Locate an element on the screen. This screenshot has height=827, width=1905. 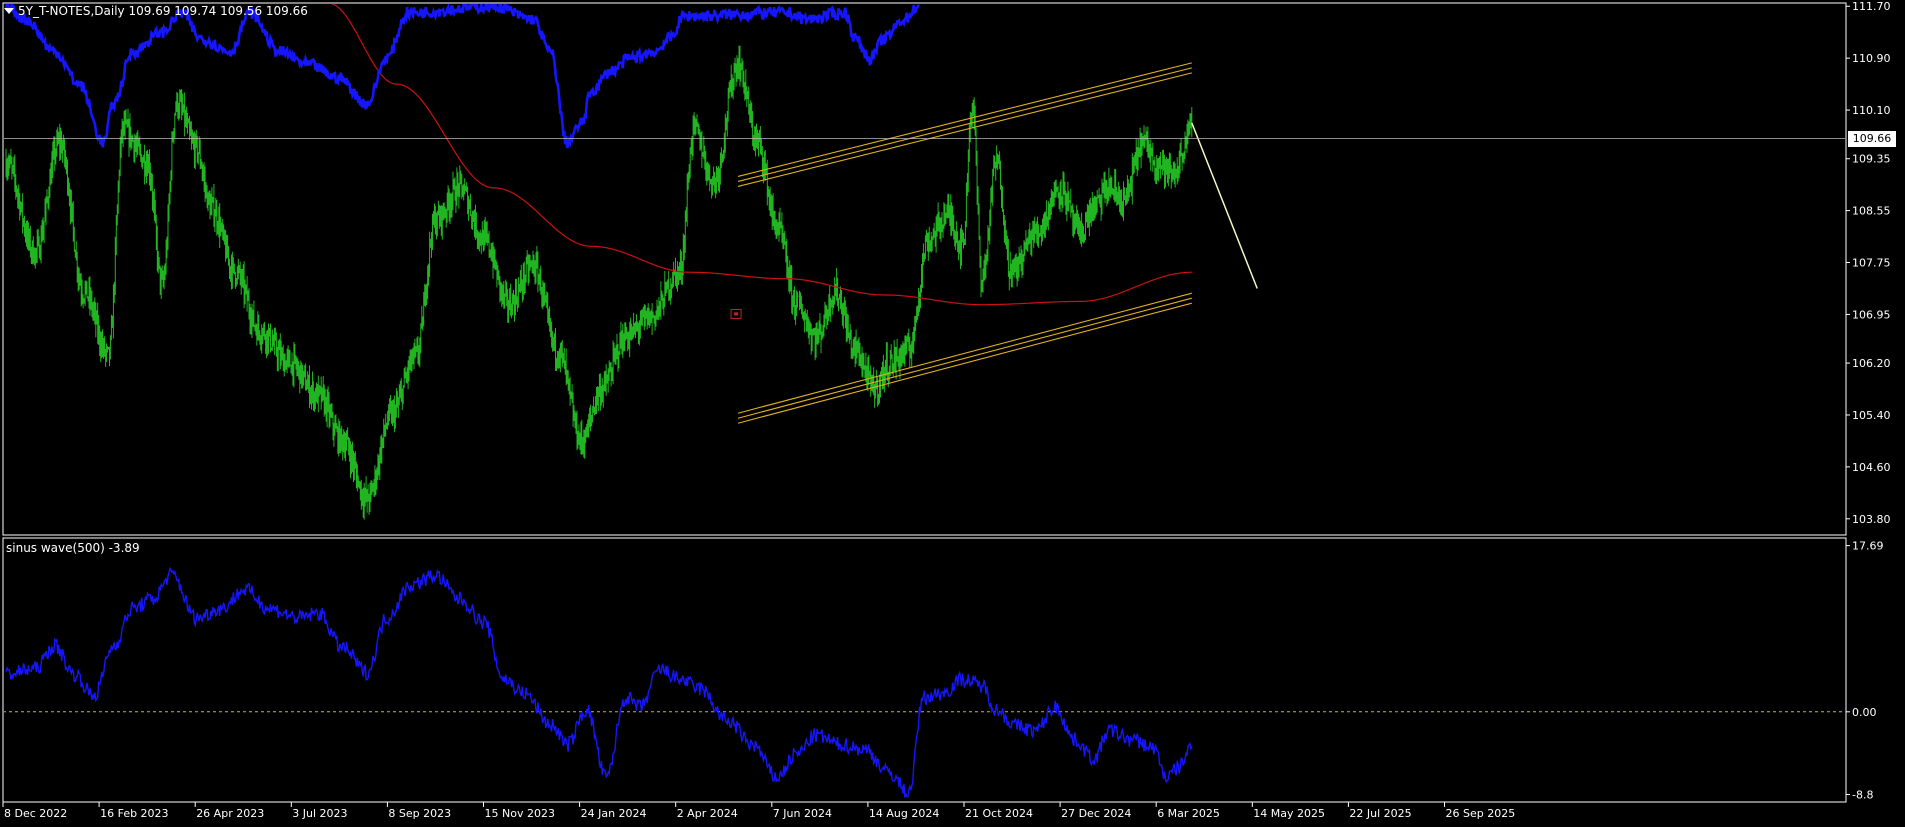
indicator-tick-label: 17.69 is located at coordinates (1868, 546).